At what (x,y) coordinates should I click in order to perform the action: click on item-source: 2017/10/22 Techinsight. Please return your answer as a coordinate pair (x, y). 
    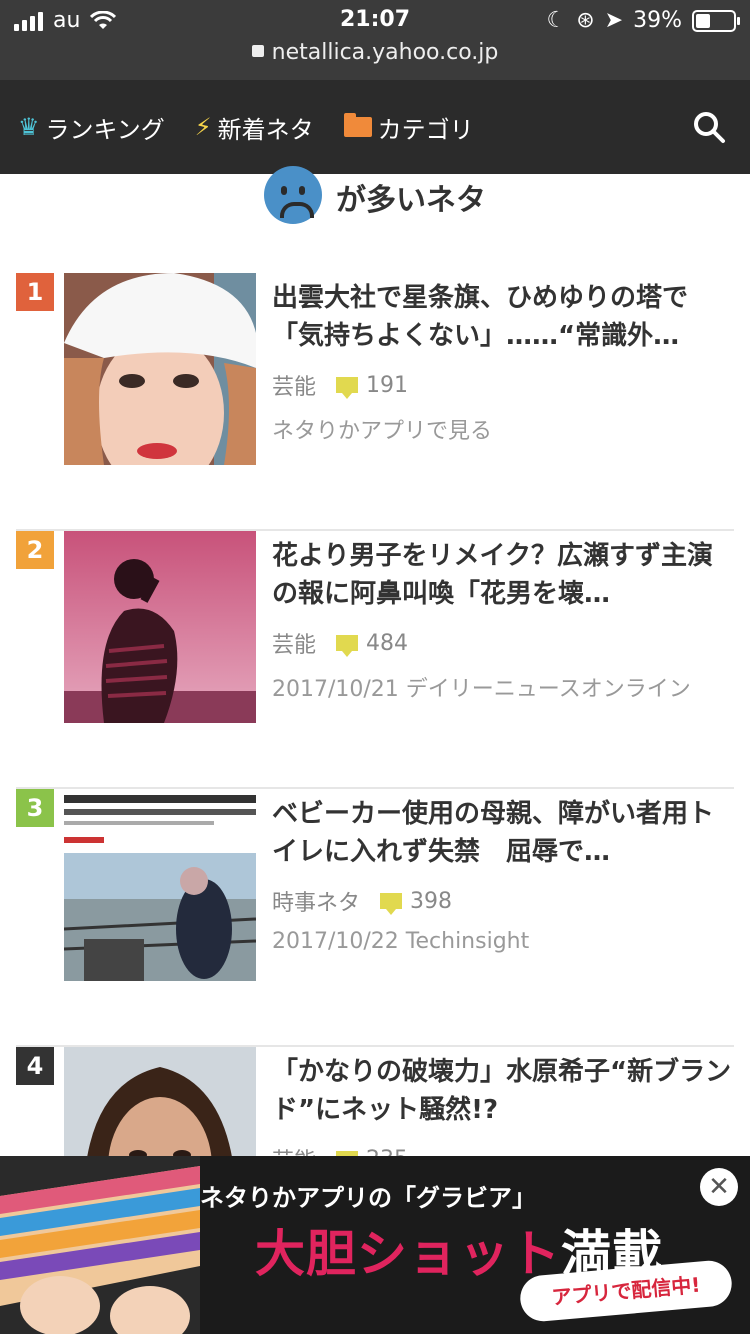
    Looking at the image, I should click on (503, 941).